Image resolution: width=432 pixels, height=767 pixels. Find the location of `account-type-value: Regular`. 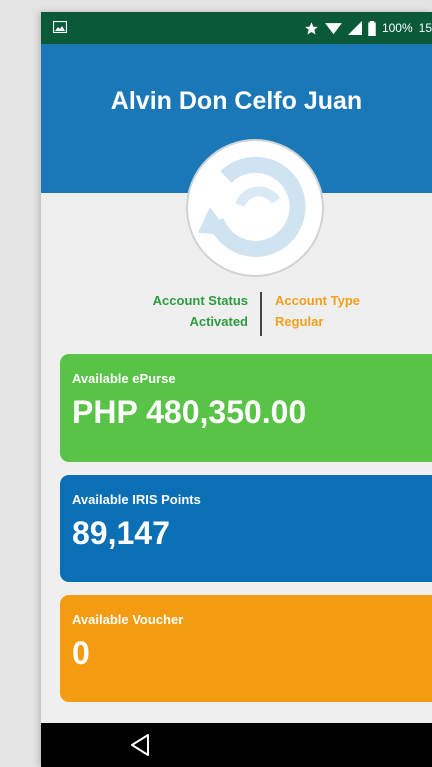

account-type-value: Regular is located at coordinates (299, 321).